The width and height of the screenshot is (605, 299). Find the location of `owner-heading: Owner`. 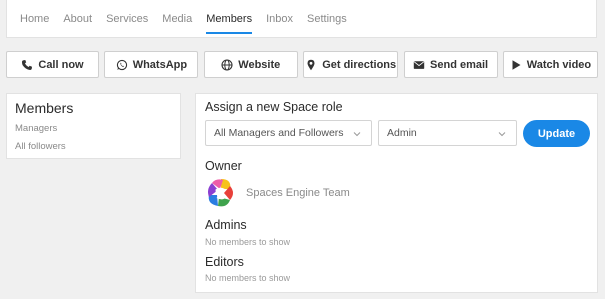

owner-heading: Owner is located at coordinates (223, 166).